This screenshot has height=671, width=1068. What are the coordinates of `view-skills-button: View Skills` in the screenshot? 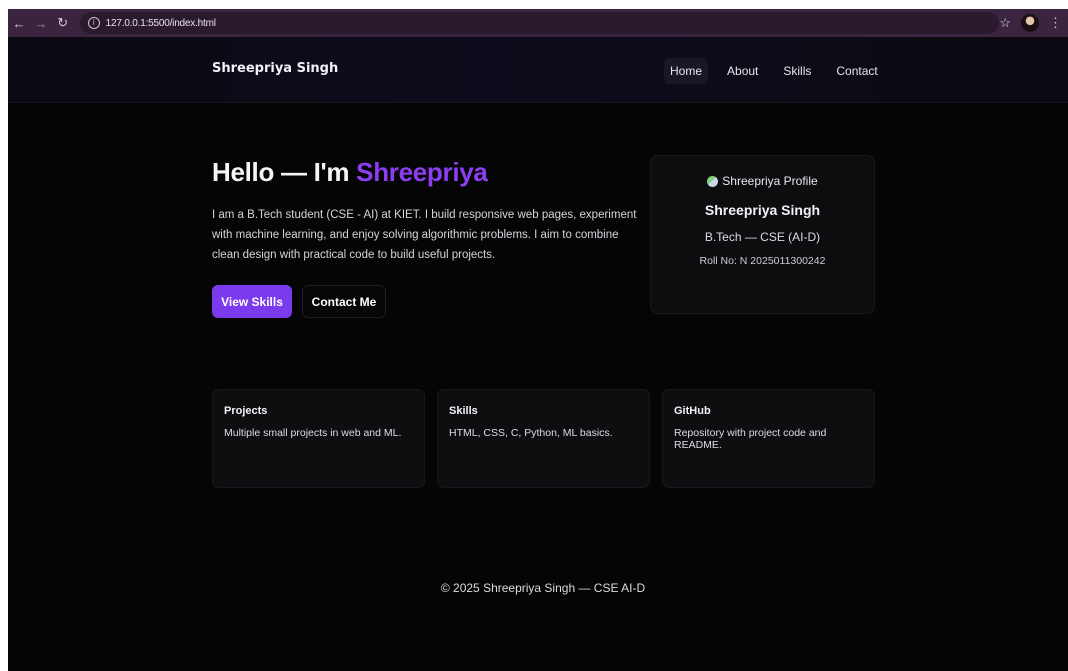 It's located at (252, 301).